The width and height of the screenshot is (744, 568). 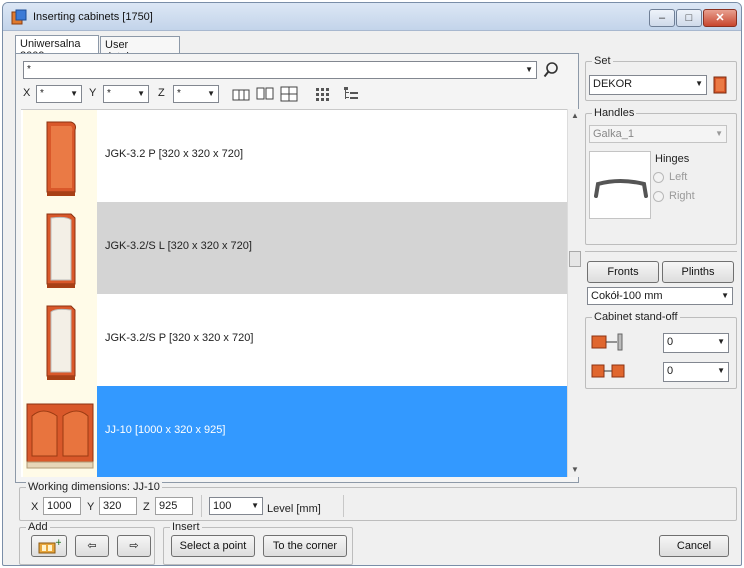 I want to click on set-cabinet-icon, so click(x=720, y=85).